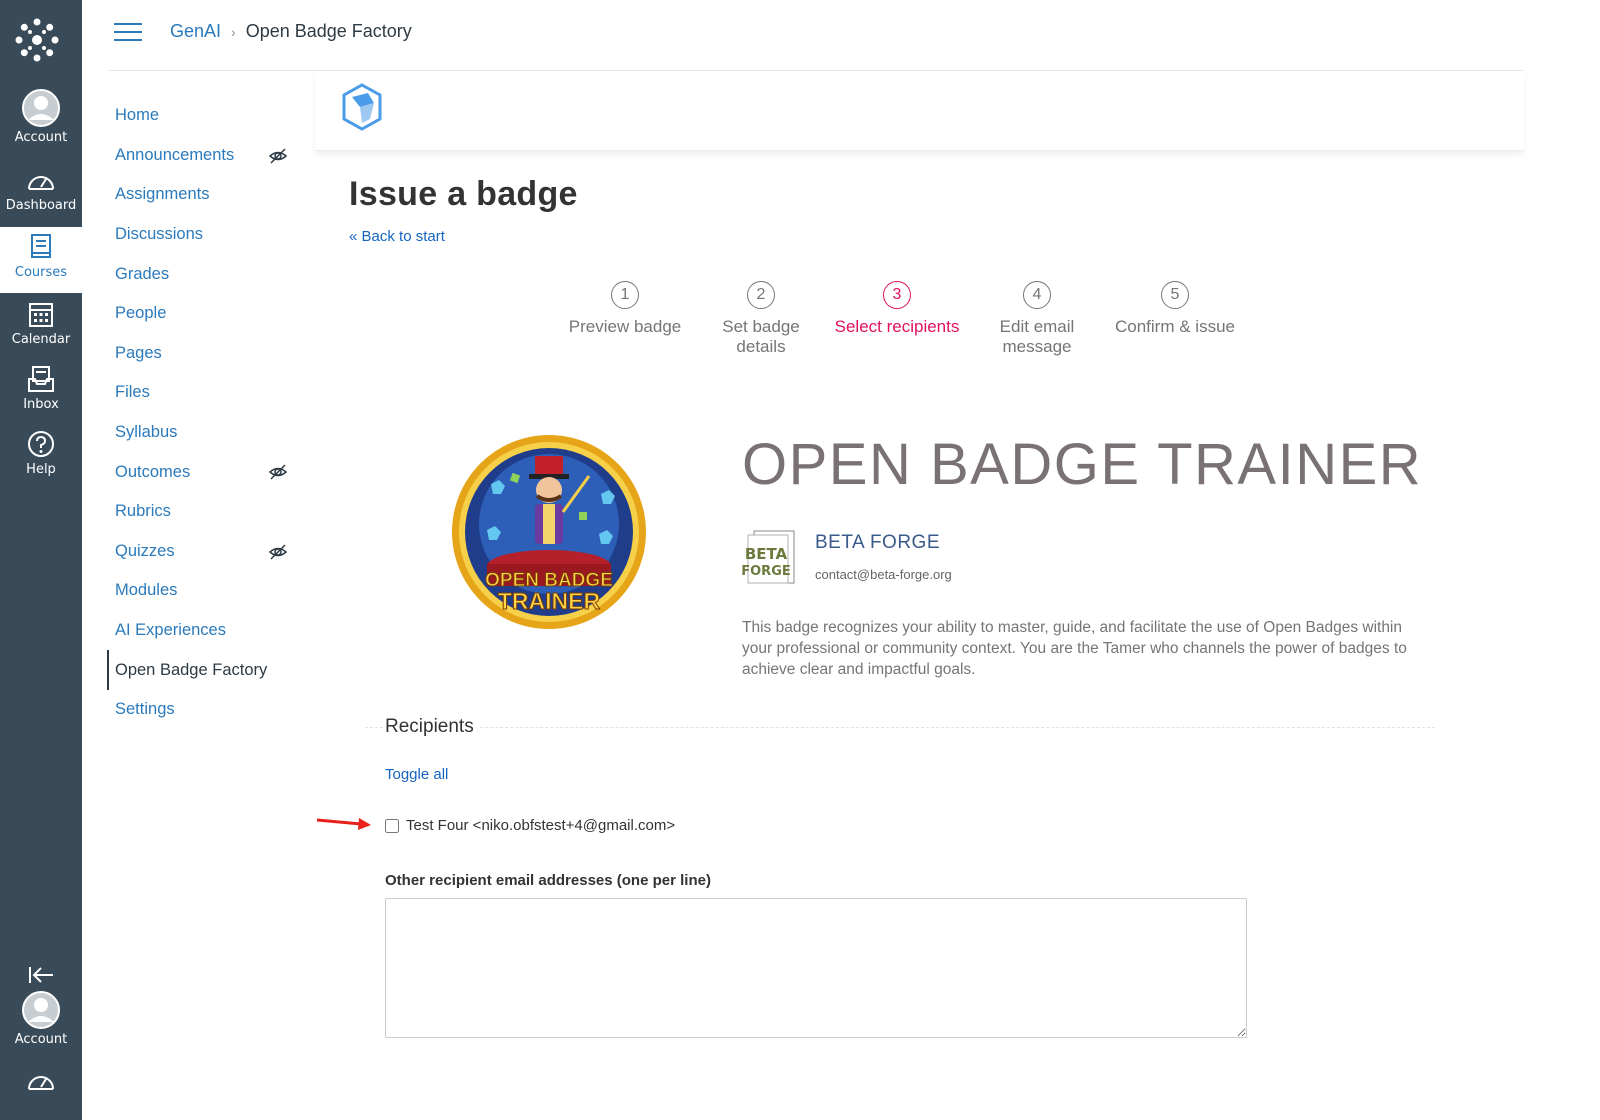 The height and width of the screenshot is (1120, 1600). I want to click on collapse-arrow-icon, so click(41, 975).